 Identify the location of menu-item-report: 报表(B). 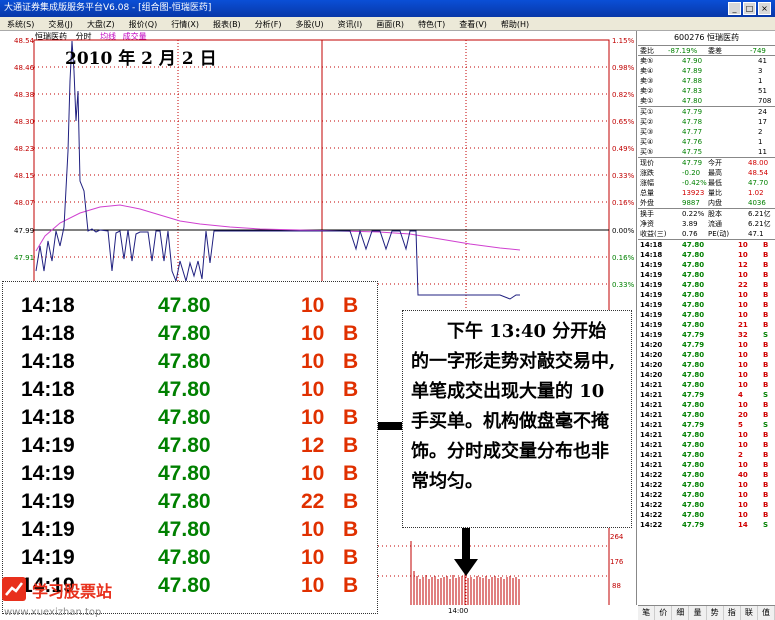
(227, 23).